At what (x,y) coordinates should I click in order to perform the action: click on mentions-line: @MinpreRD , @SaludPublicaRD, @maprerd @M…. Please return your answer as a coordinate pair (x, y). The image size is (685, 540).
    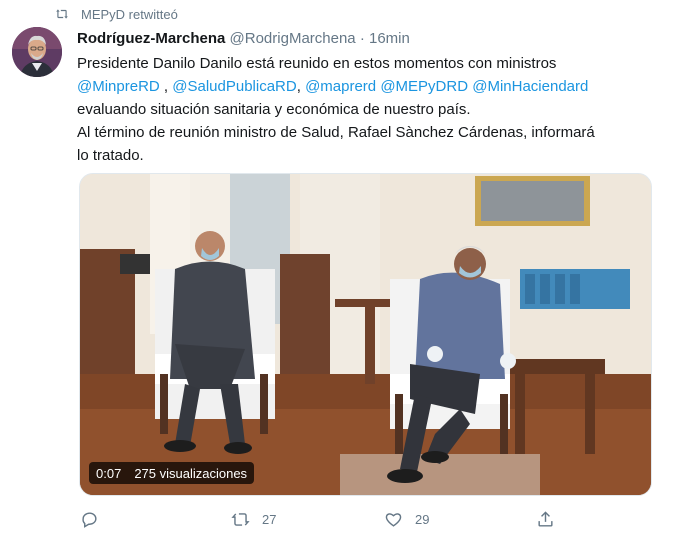
    Looking at the image, I should click on (333, 86).